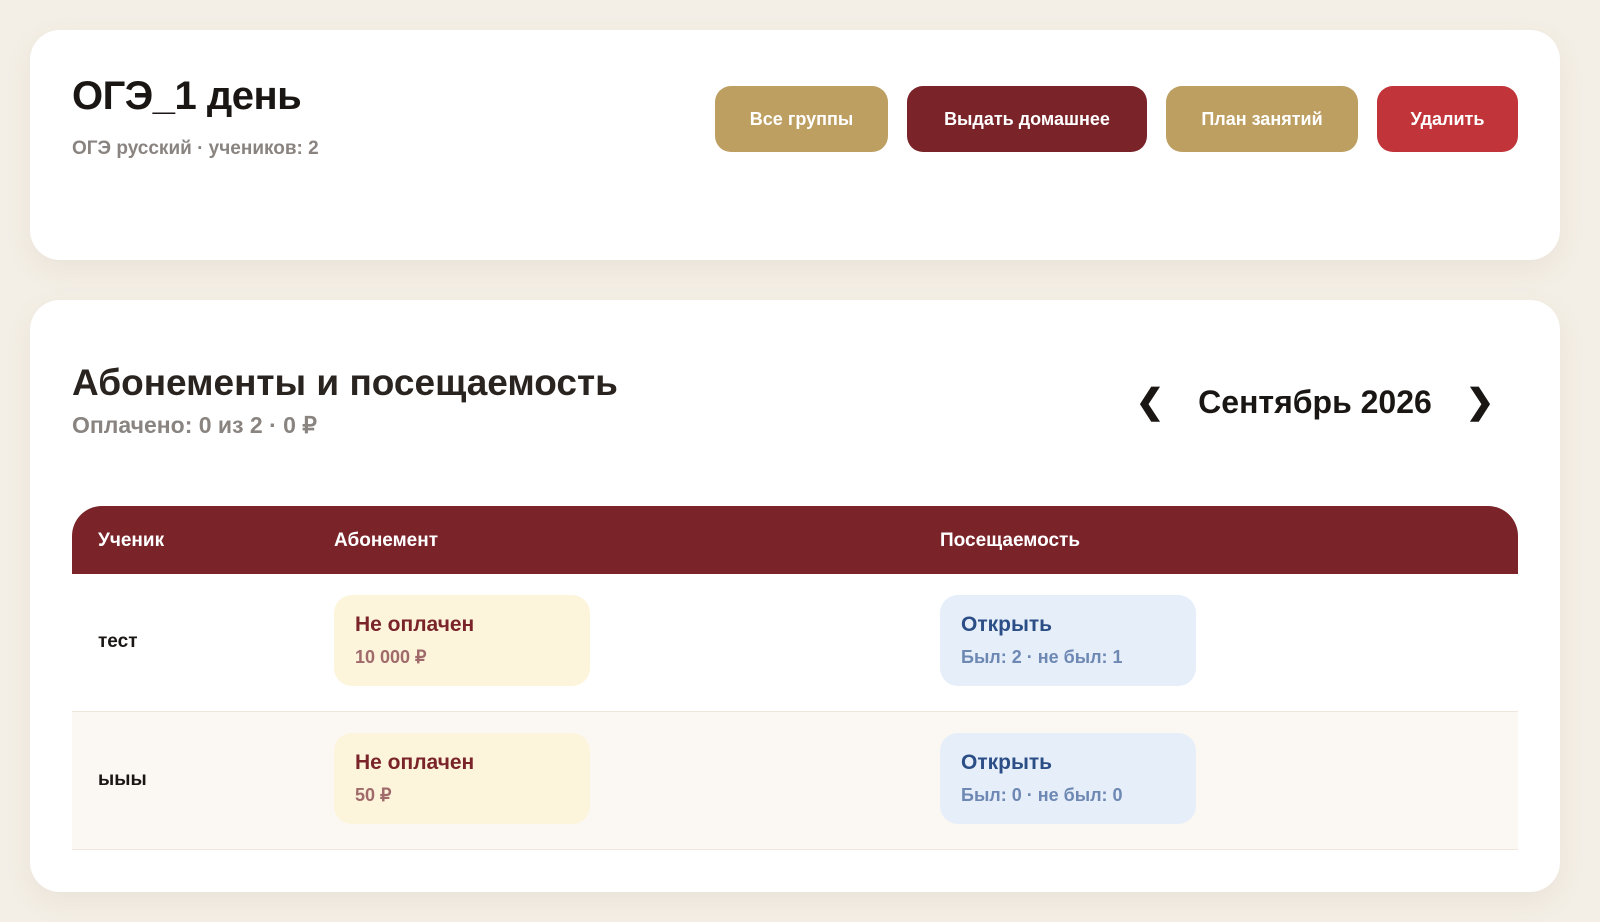 The width and height of the screenshot is (1600, 922). Describe the element at coordinates (391, 657) in the screenshot. I see `subscription-amount: 10 000 ₽` at that location.